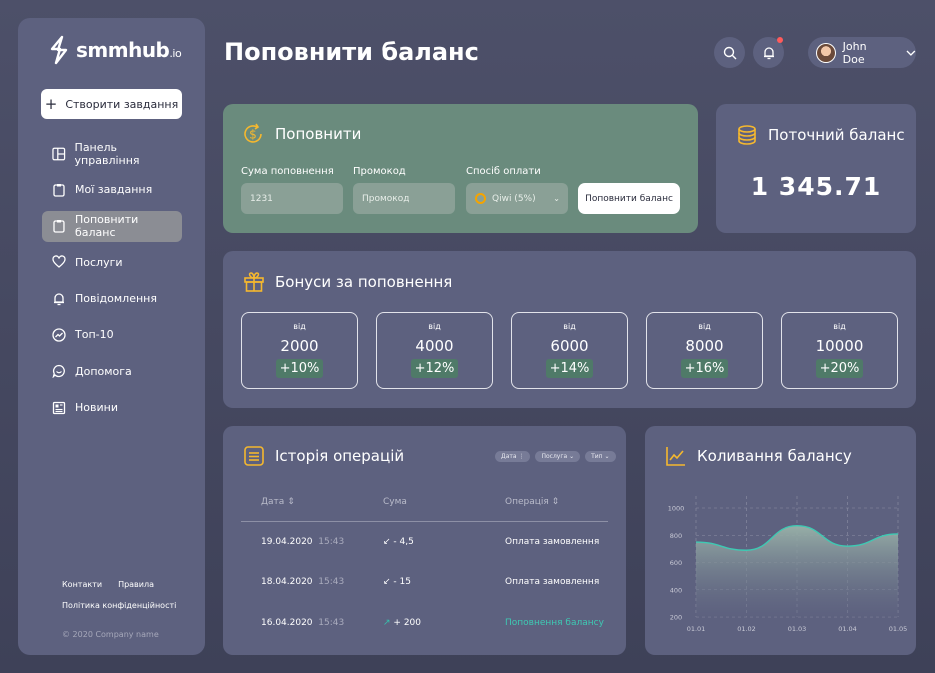 This screenshot has width=935, height=673. I want to click on row-operation: Поповнення балансу, so click(554, 623).